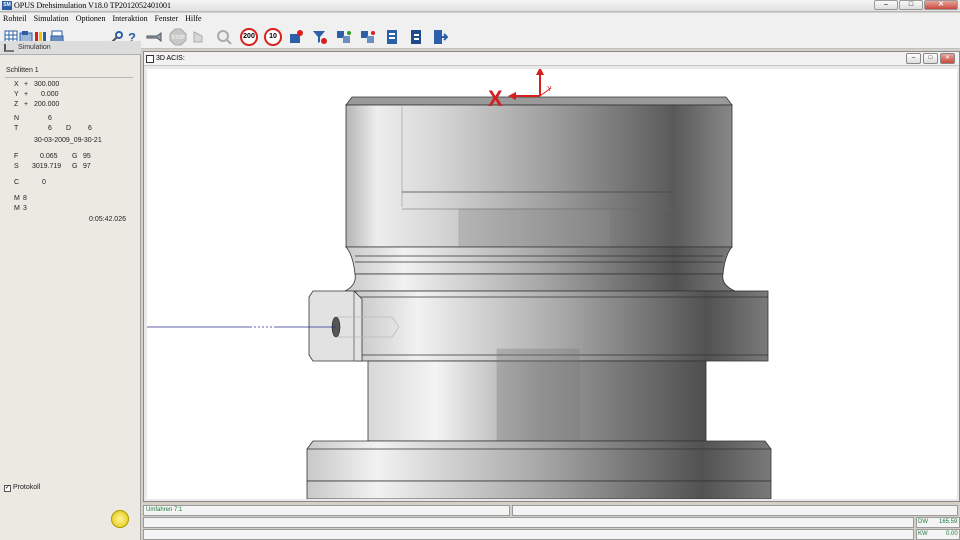 The image size is (960, 540). What do you see at coordinates (47, 104) in the screenshot?
I see `z-value: 200.000` at bounding box center [47, 104].